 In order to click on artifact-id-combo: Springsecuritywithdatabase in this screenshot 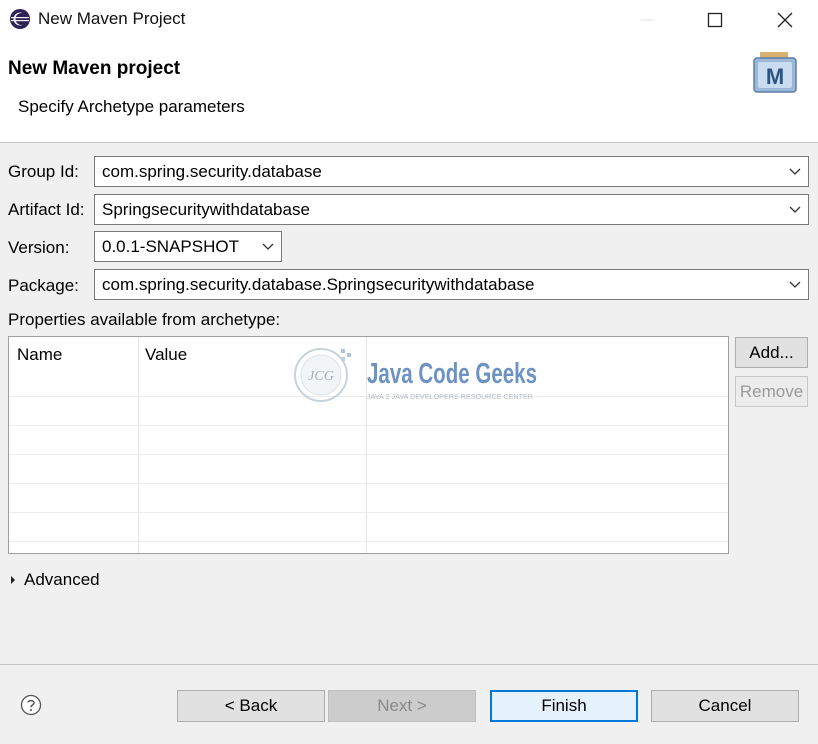, I will do `click(451, 209)`.